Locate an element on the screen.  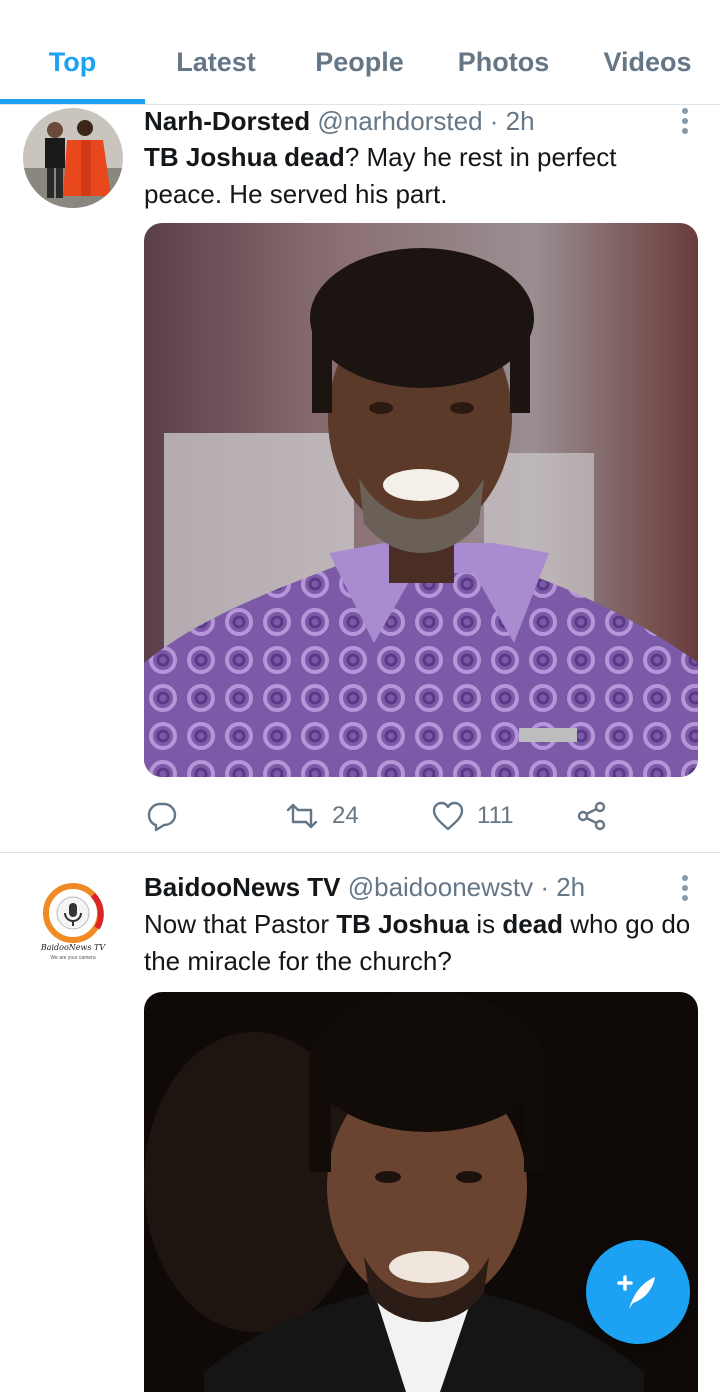
reply-button is located at coordinates (162, 816).